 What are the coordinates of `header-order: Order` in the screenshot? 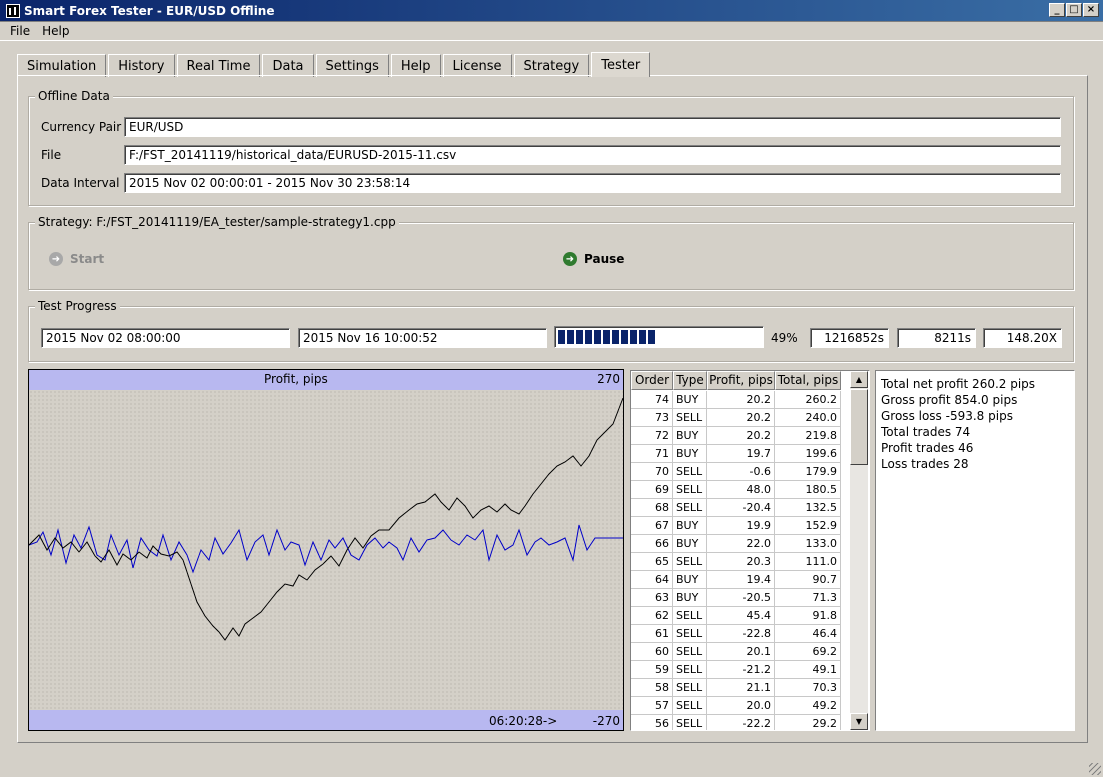 It's located at (652, 380).